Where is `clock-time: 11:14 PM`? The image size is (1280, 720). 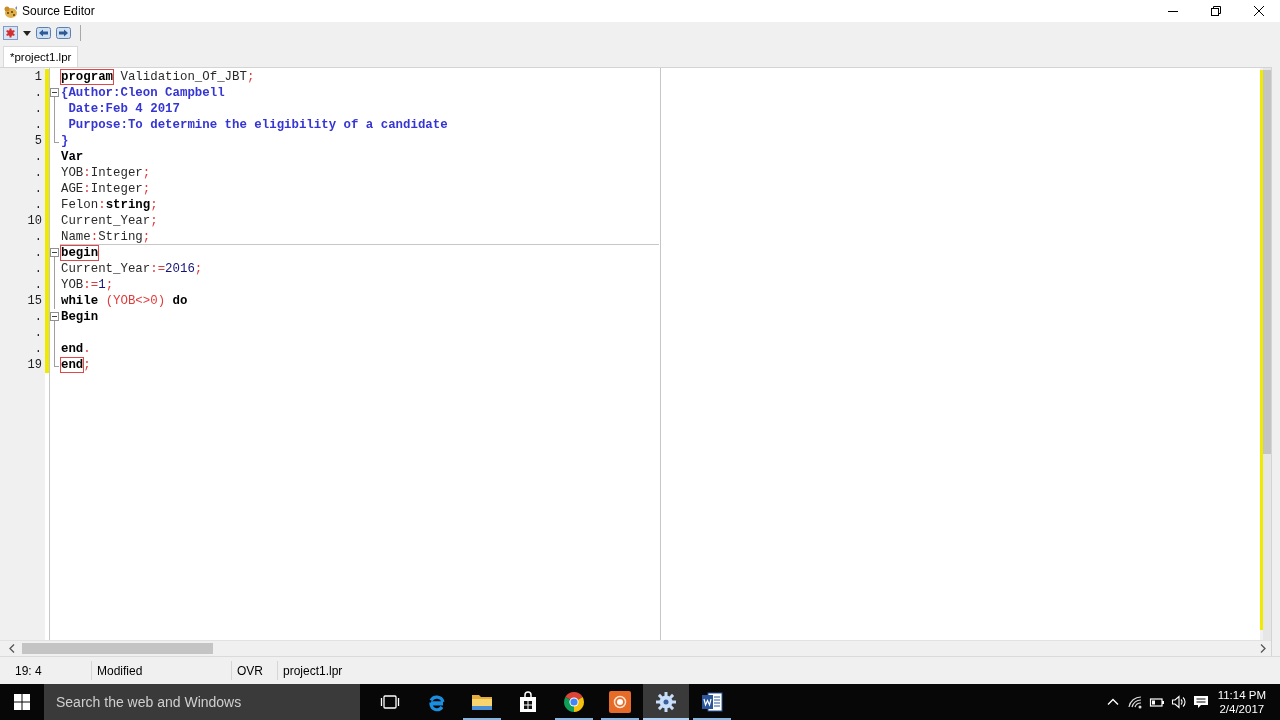 clock-time: 11:14 PM is located at coordinates (1241, 695).